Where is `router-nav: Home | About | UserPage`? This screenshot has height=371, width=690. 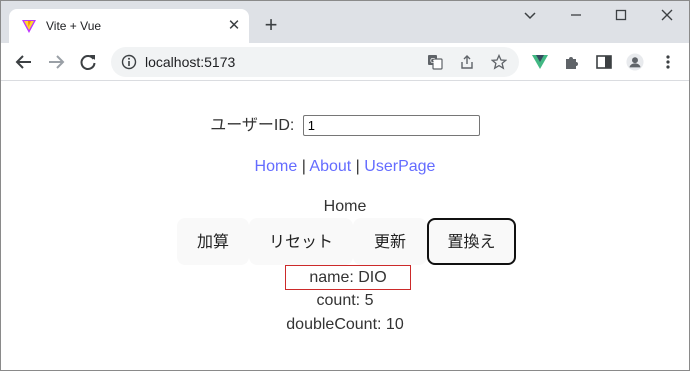 router-nav: Home | About | UserPage is located at coordinates (345, 167).